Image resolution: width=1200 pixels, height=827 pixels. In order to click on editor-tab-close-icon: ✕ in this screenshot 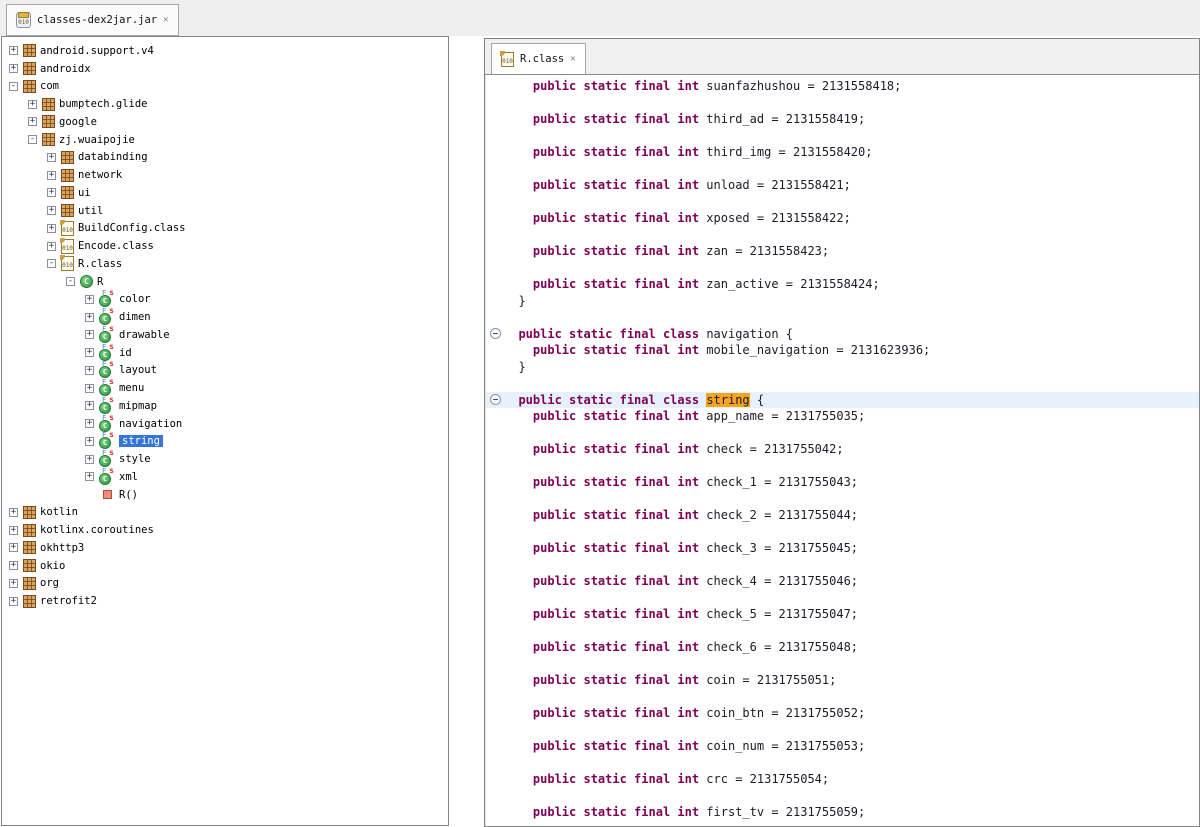, I will do `click(572, 59)`.